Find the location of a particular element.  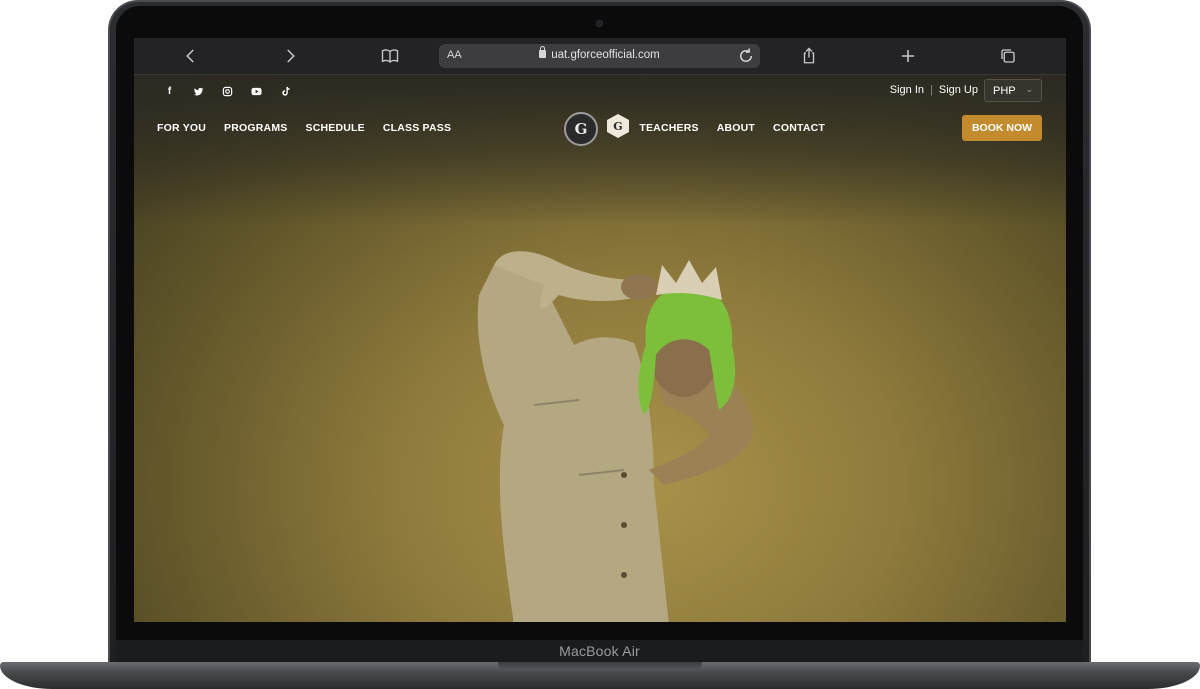

browser-toolbar: AA uat.gforceofficial.com is located at coordinates (600, 56).